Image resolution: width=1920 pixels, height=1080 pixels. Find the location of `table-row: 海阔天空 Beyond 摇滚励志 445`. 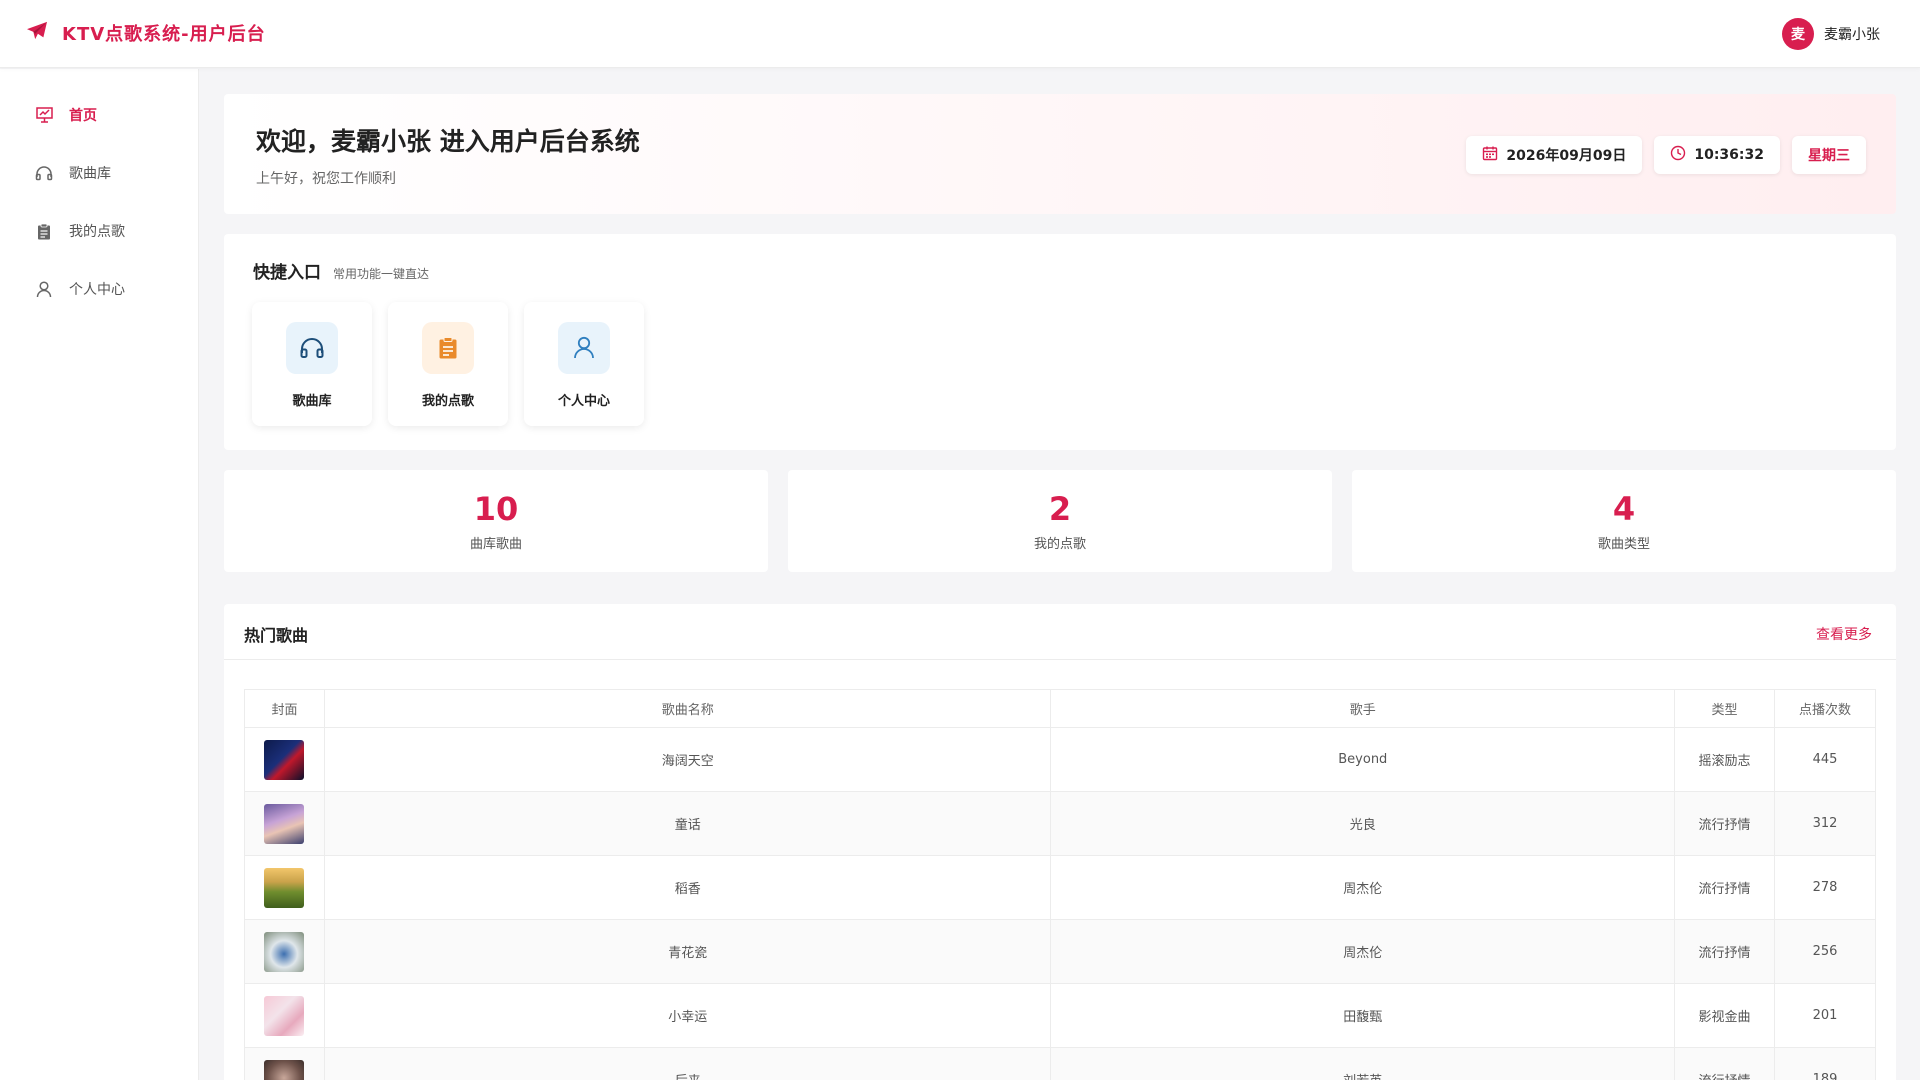

table-row: 海阔天空 Beyond 摇滚励志 445 is located at coordinates (1060, 759).